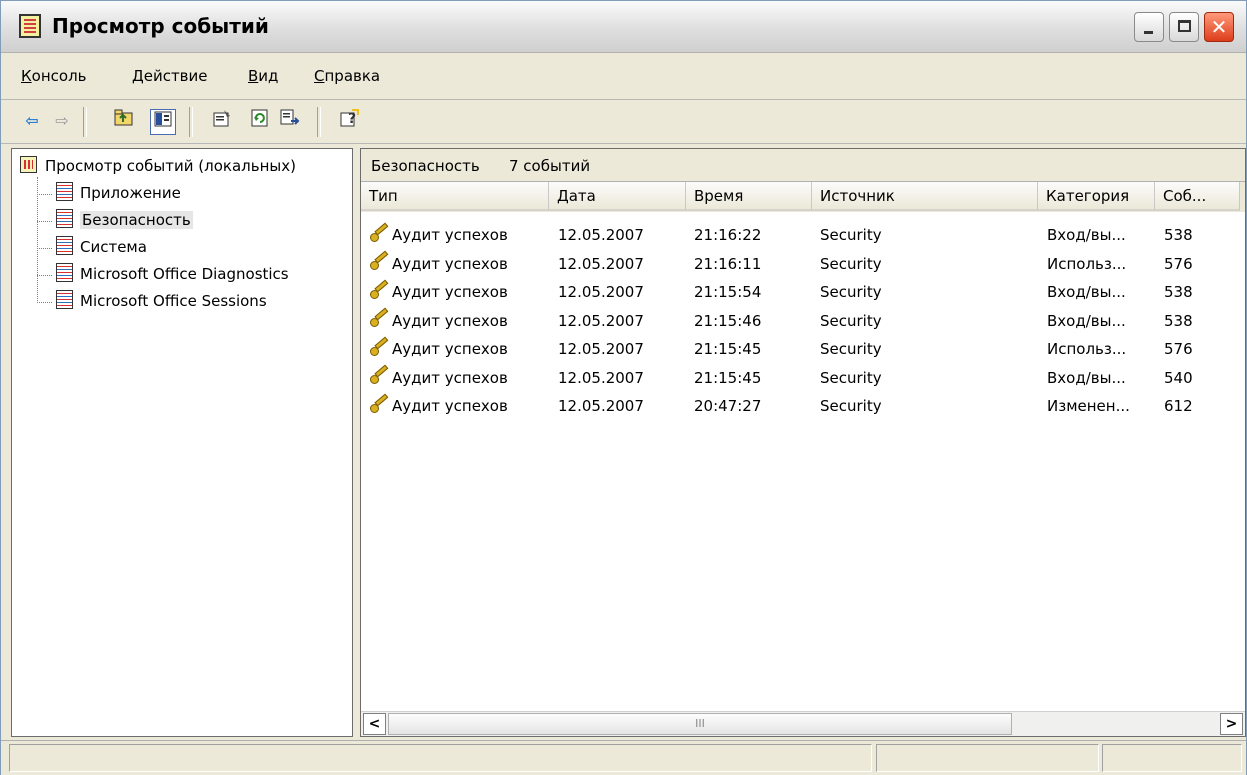 This screenshot has height=775, width=1247. I want to click on minimize-button, so click(1149, 27).